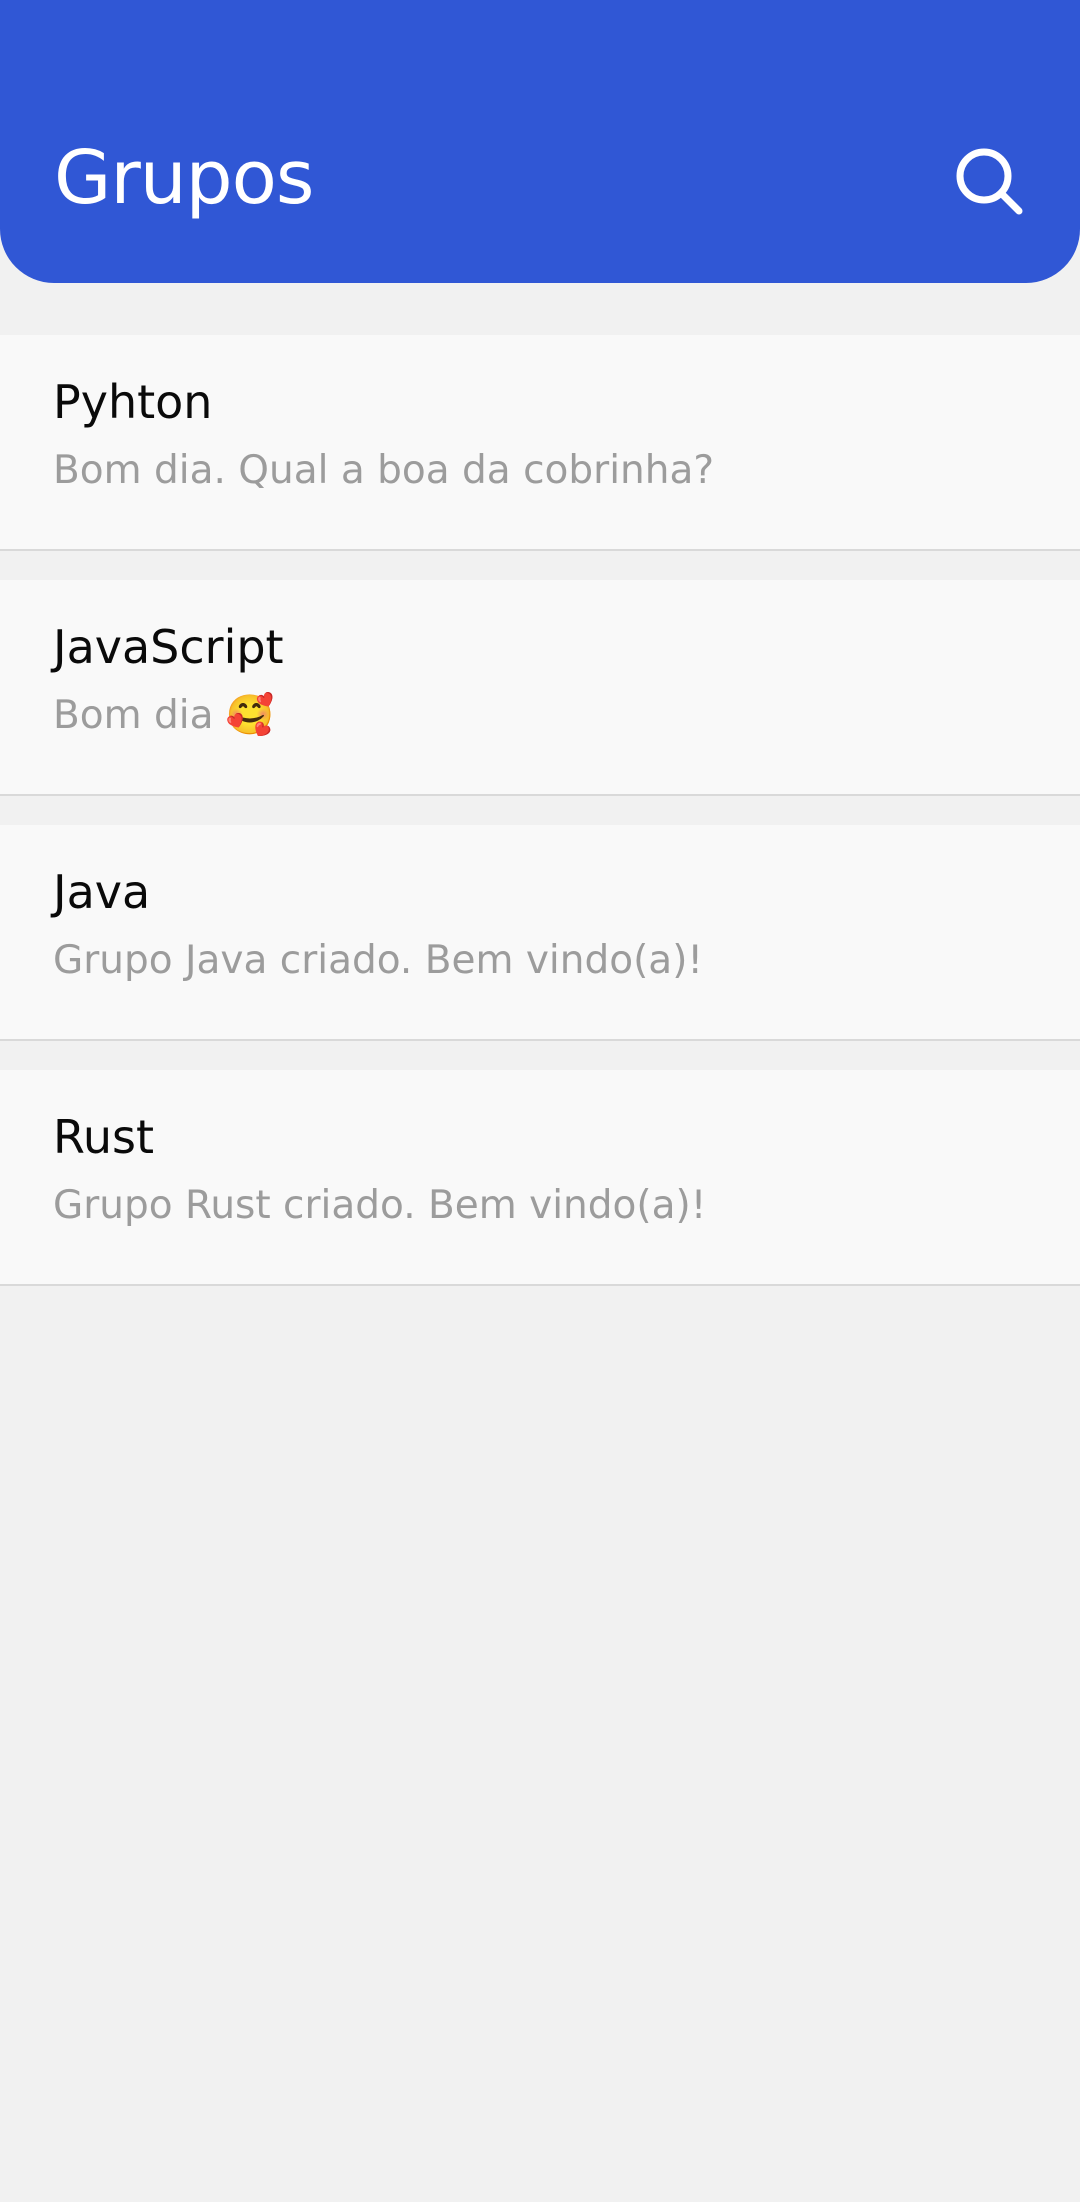  I want to click on group-list-item: Pyhton Bom dia. Qual a boa da cobrinha?, so click(540, 443).